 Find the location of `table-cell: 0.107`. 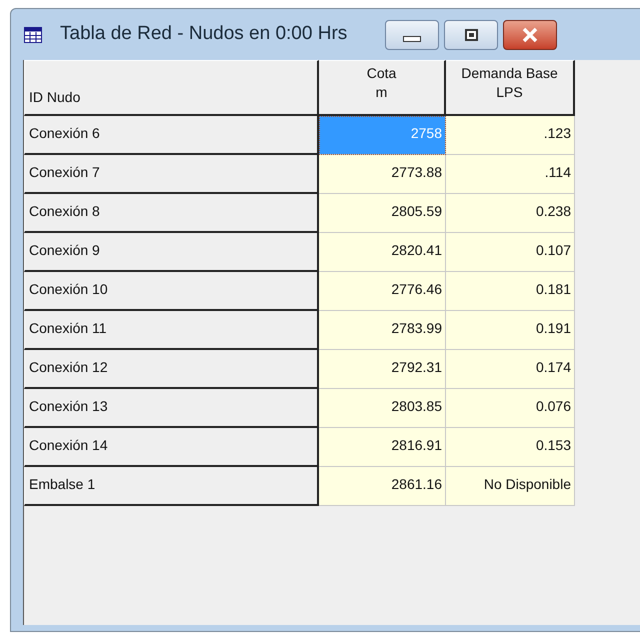

table-cell: 0.107 is located at coordinates (510, 252).